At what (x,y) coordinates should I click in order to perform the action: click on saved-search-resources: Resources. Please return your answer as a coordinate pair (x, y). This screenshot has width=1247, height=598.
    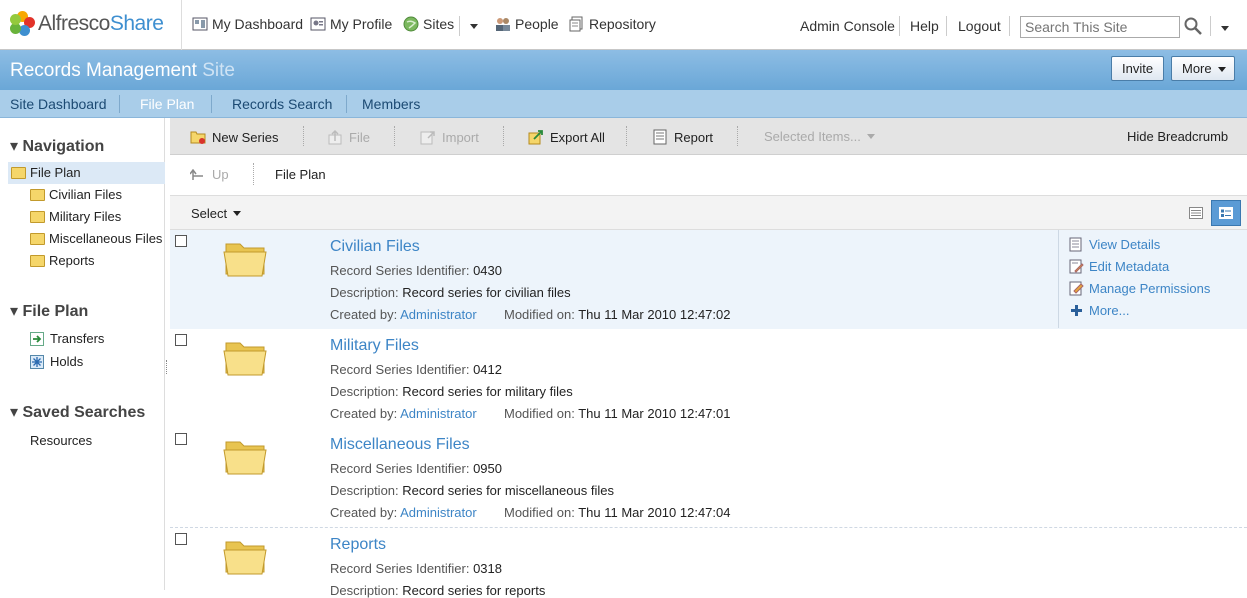
    Looking at the image, I should click on (61, 440).